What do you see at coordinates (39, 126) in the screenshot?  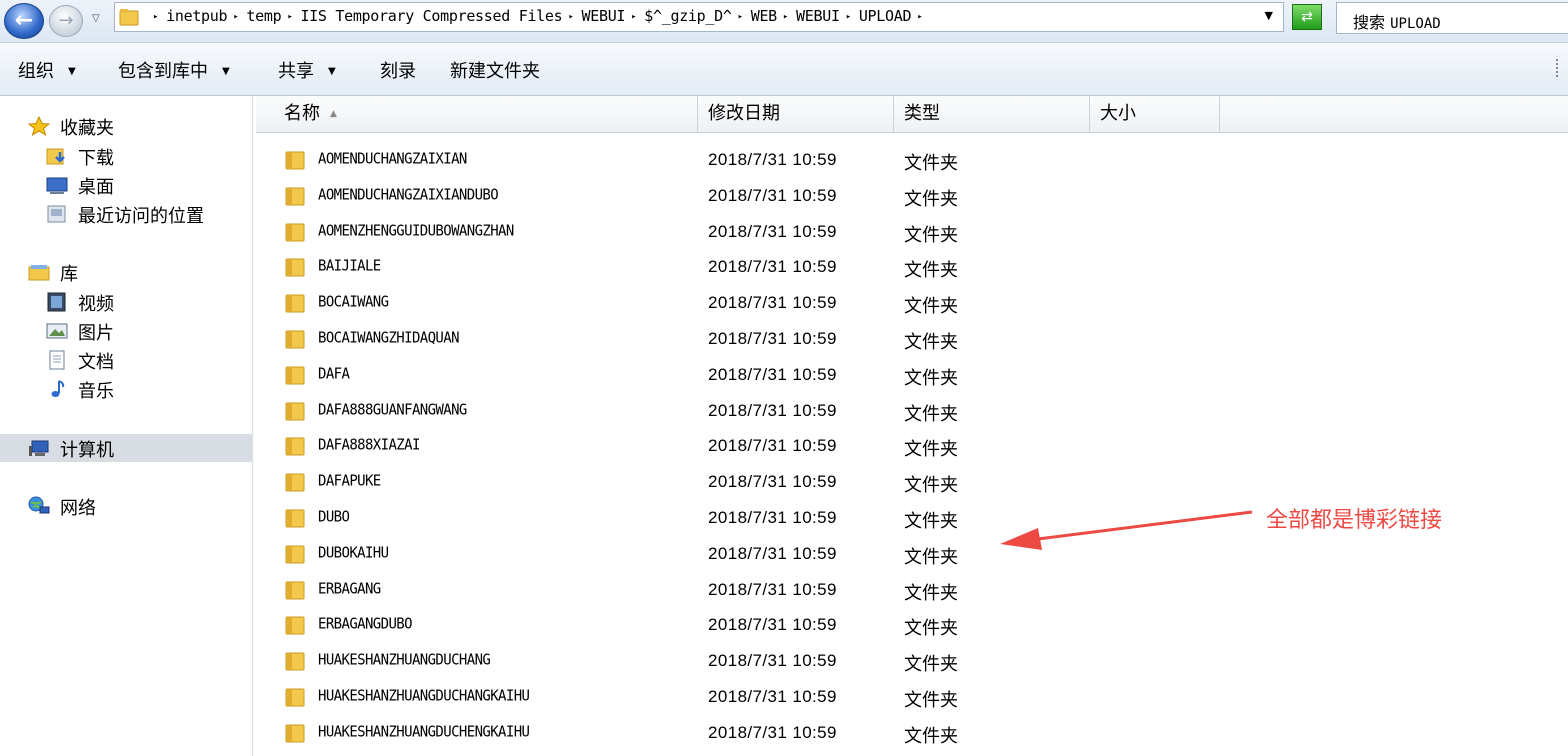 I see `star-icon` at bounding box center [39, 126].